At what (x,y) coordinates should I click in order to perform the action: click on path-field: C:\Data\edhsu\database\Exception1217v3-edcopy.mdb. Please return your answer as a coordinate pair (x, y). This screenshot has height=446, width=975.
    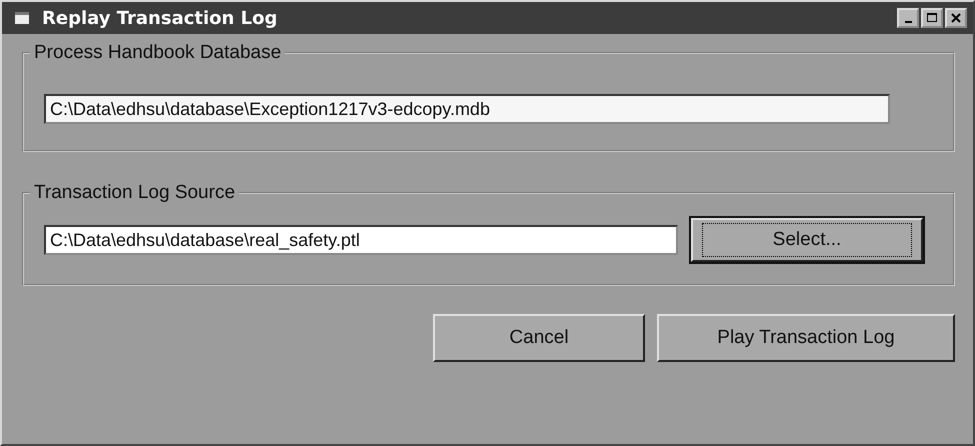
    Looking at the image, I should click on (467, 109).